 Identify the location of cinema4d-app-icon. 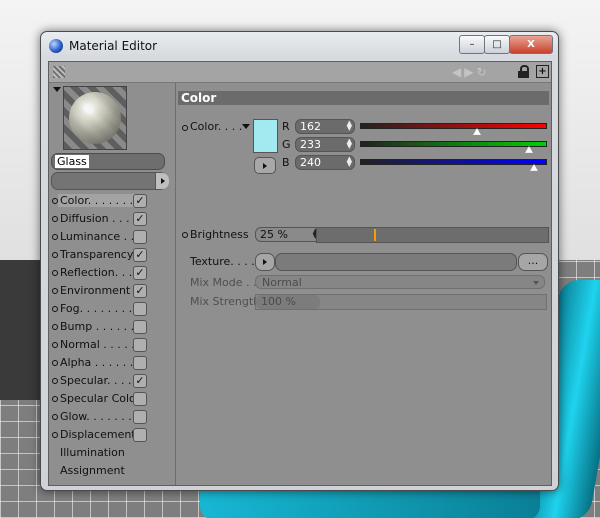
(56, 46).